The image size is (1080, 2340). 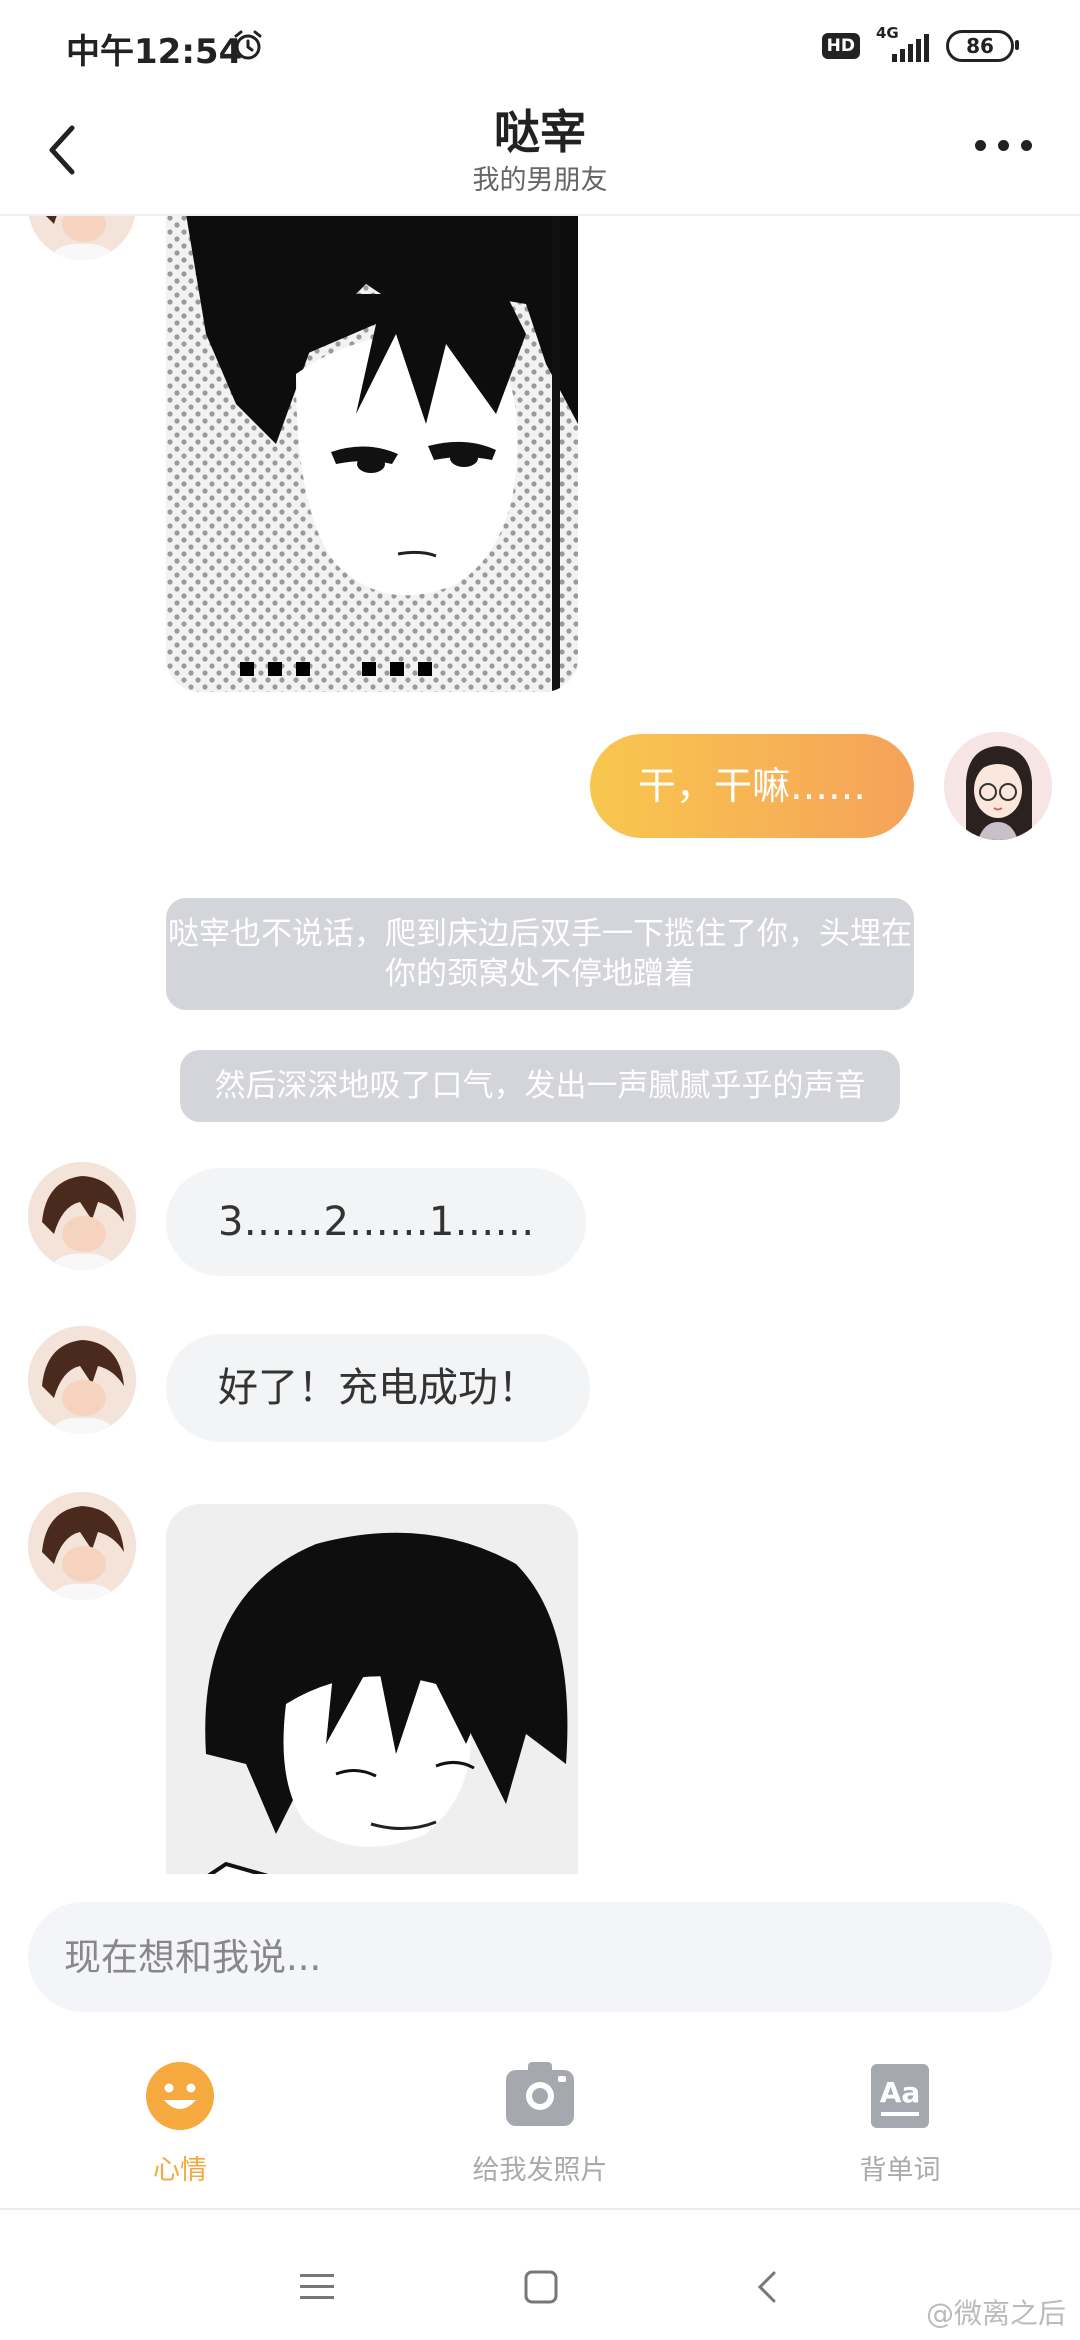 I want to click on narration-message: 哒宰也不说话，爬到床边后双手一下揽住了你，头埋在你的颈窝处不停地蹭着, so click(x=540, y=954).